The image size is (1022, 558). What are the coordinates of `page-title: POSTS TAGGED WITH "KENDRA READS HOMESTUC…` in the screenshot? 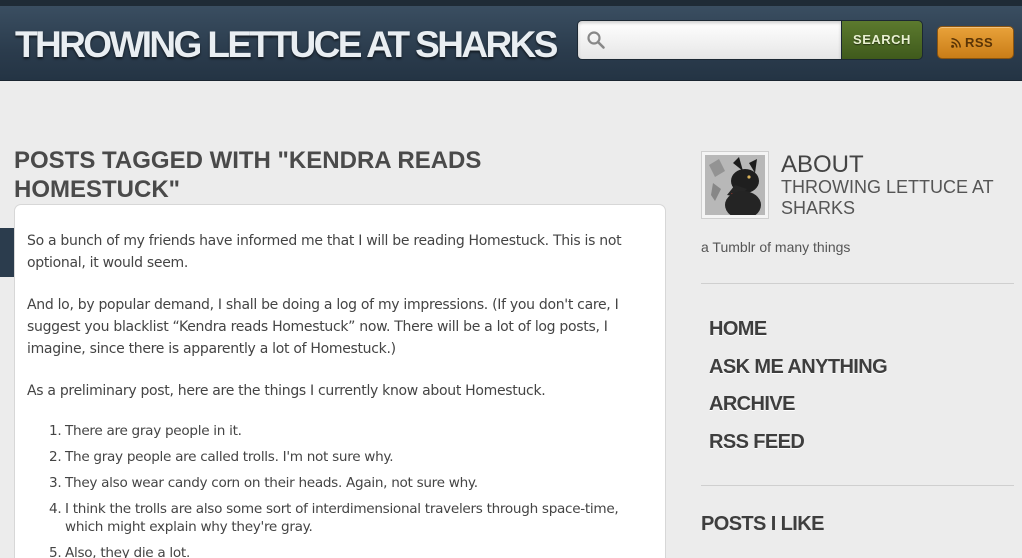 It's located at (248, 175).